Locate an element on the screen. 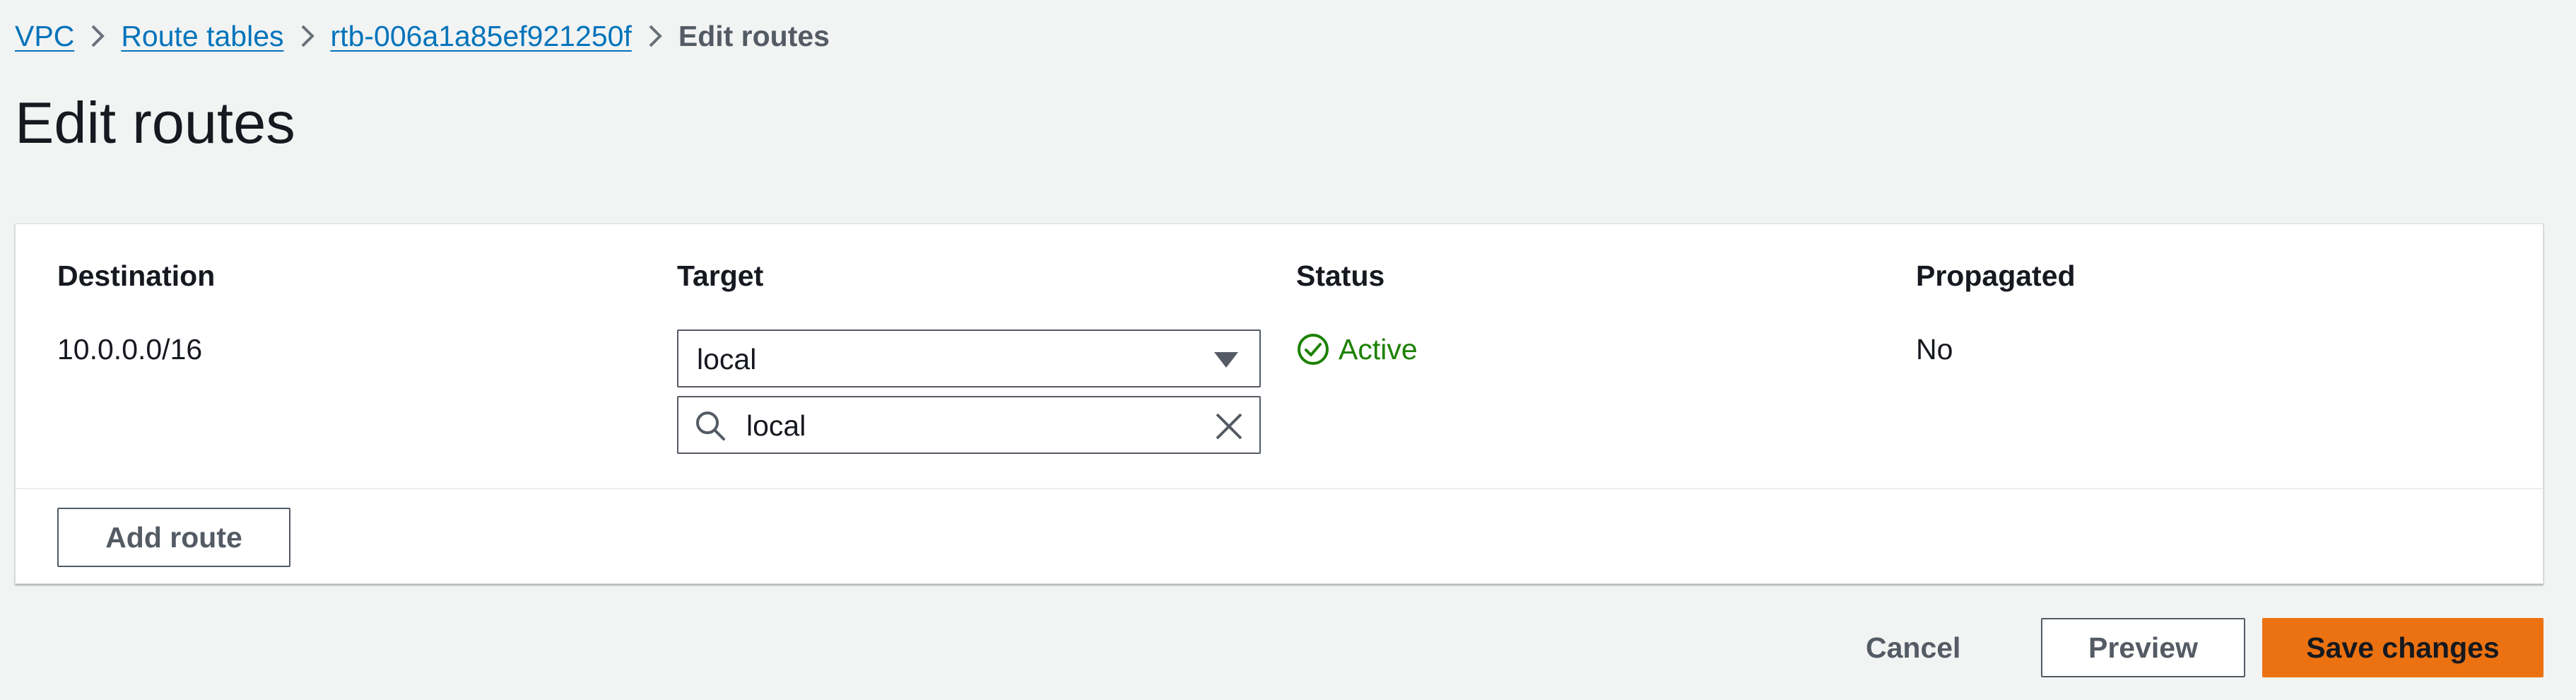 The height and width of the screenshot is (700, 2576). cancel-button: Cancel is located at coordinates (1913, 647).